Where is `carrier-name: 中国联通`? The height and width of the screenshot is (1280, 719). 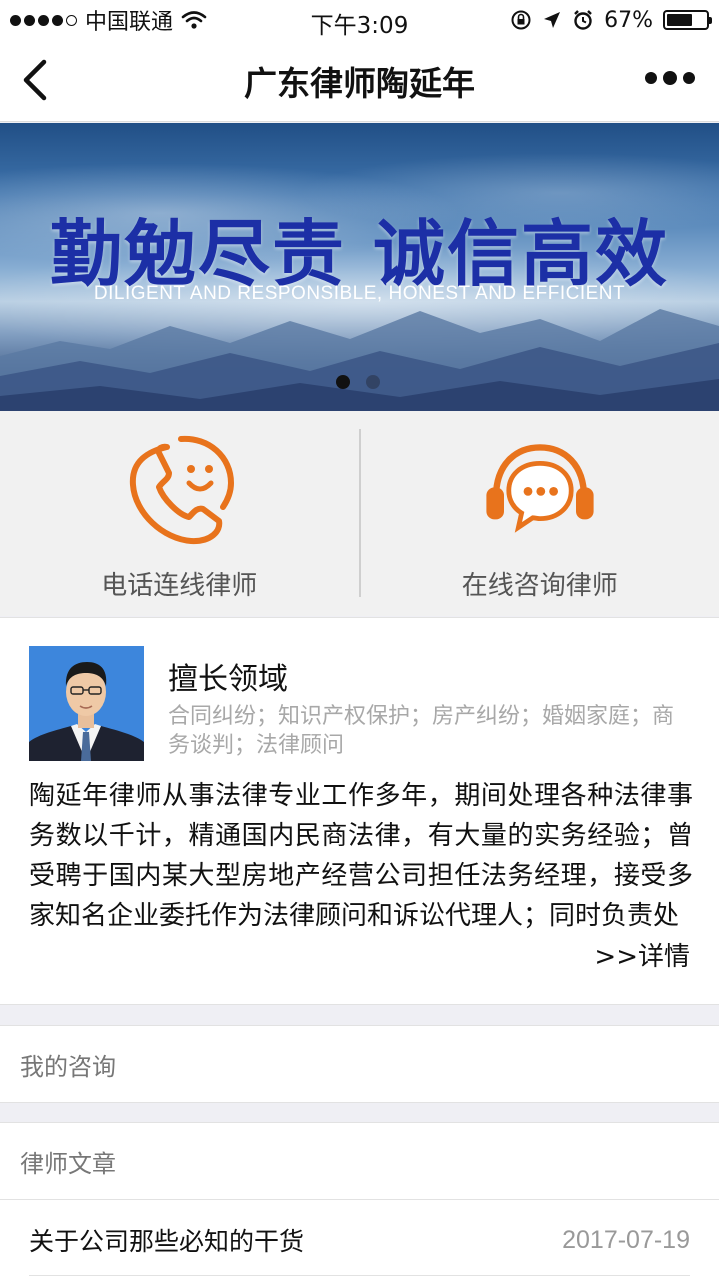
carrier-name: 中国联通 is located at coordinates (129, 22).